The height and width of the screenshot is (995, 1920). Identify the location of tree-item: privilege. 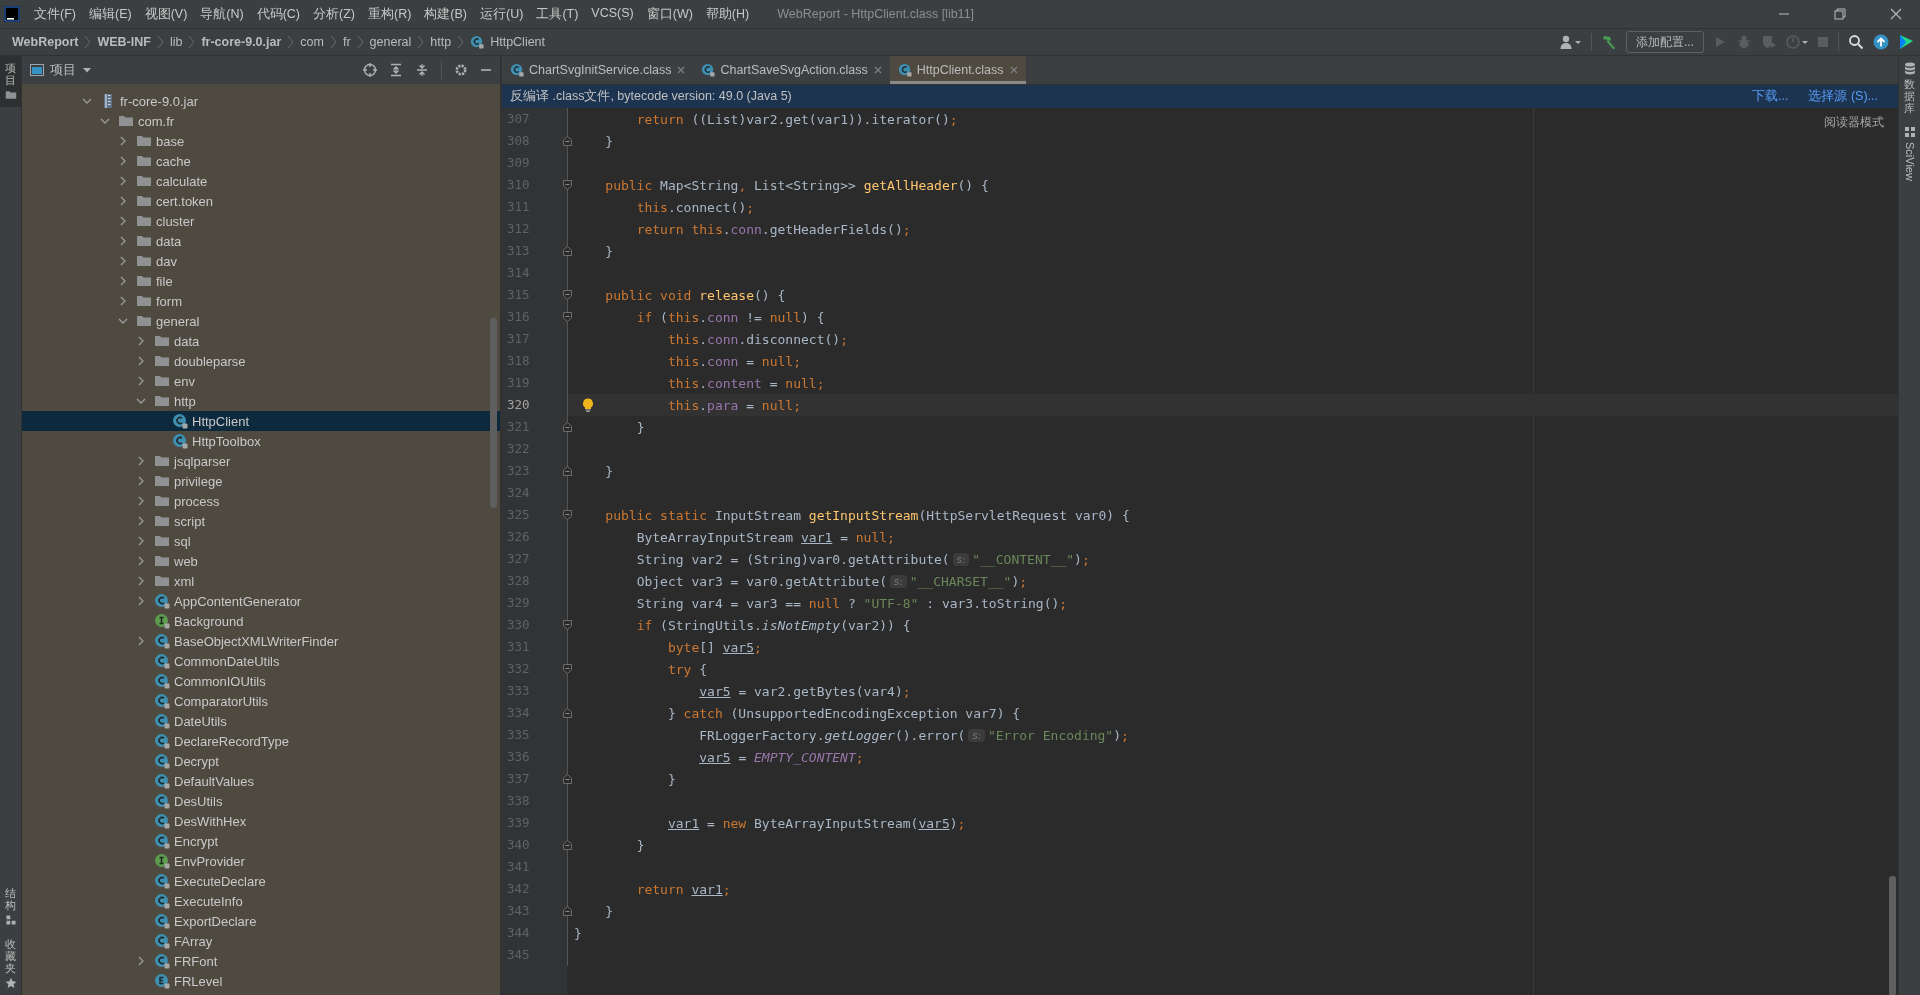
(261, 481).